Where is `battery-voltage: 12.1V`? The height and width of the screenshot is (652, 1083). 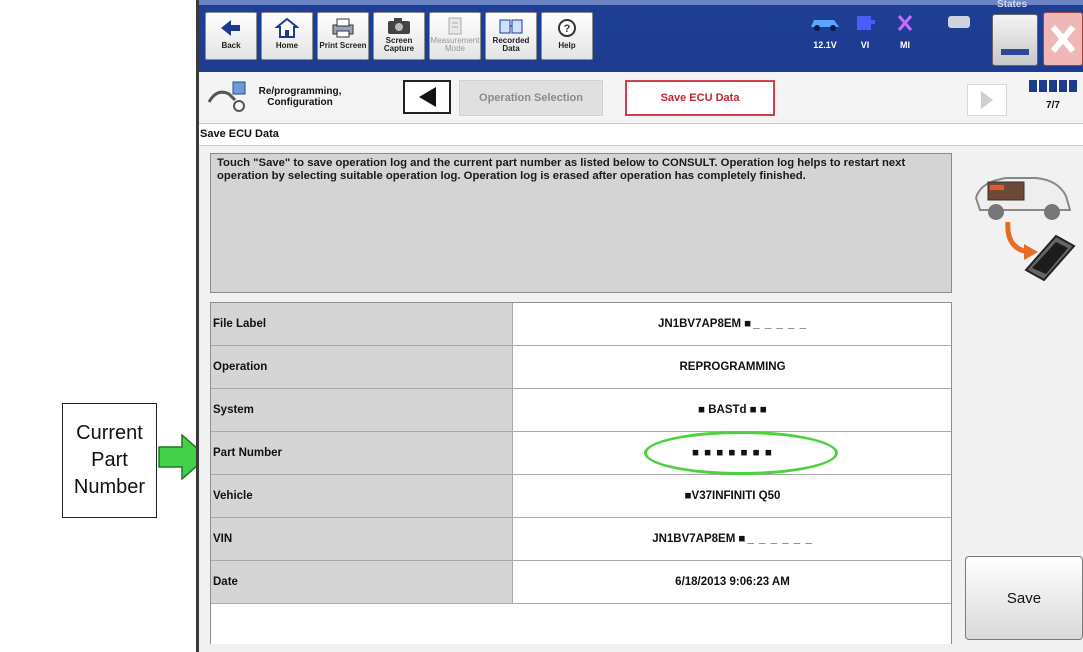
battery-voltage: 12.1V is located at coordinates (825, 45).